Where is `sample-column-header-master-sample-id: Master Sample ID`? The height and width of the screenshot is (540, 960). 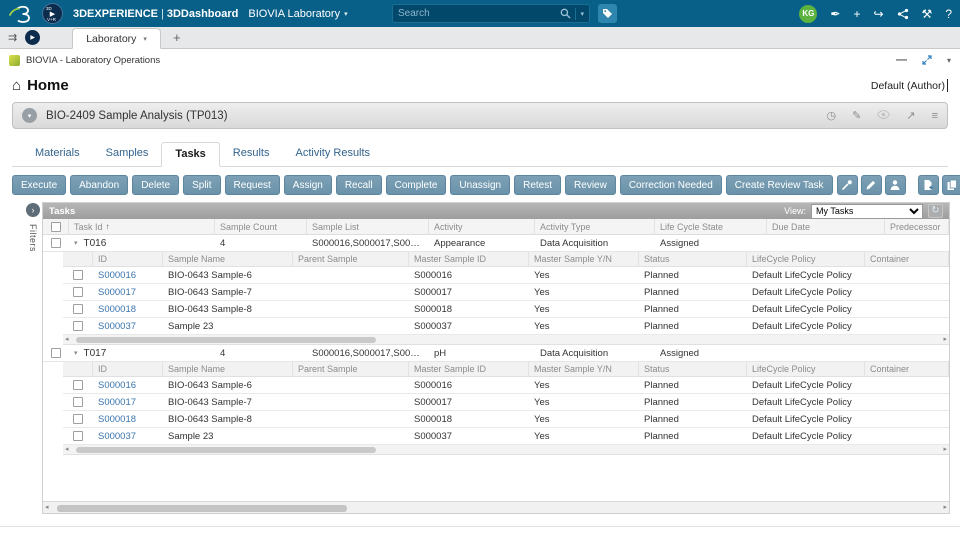 sample-column-header-master-sample-id: Master Sample ID is located at coordinates (469, 369).